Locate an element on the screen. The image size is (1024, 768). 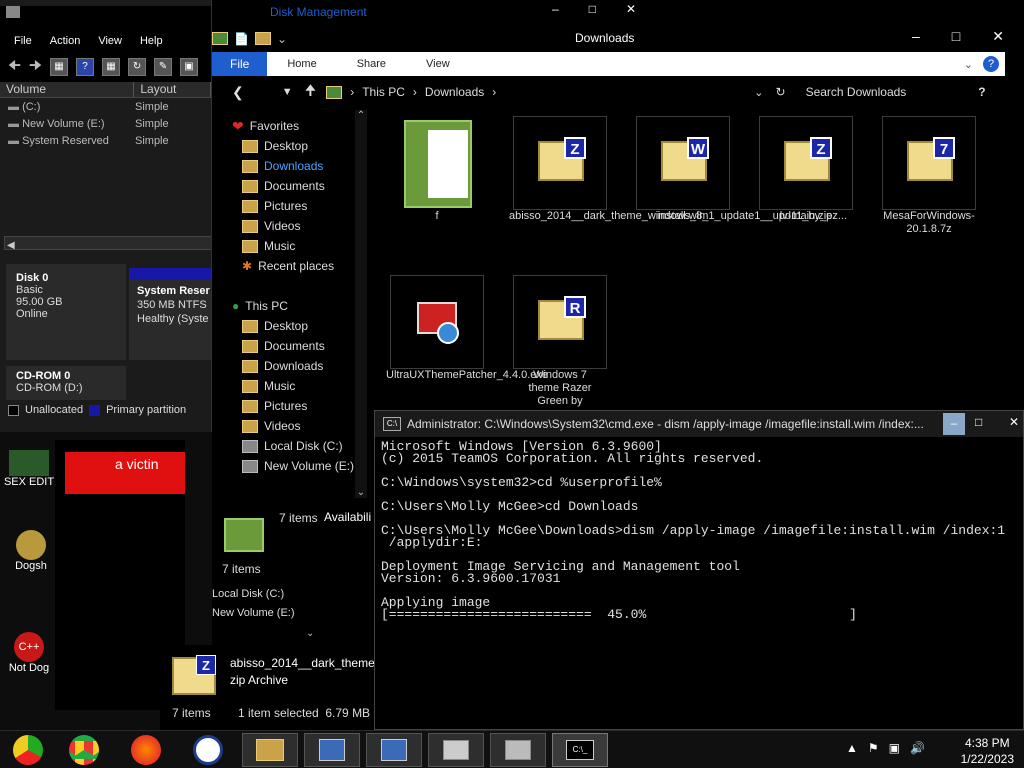
close-button: ✕ is located at coordinates (1014, 422).